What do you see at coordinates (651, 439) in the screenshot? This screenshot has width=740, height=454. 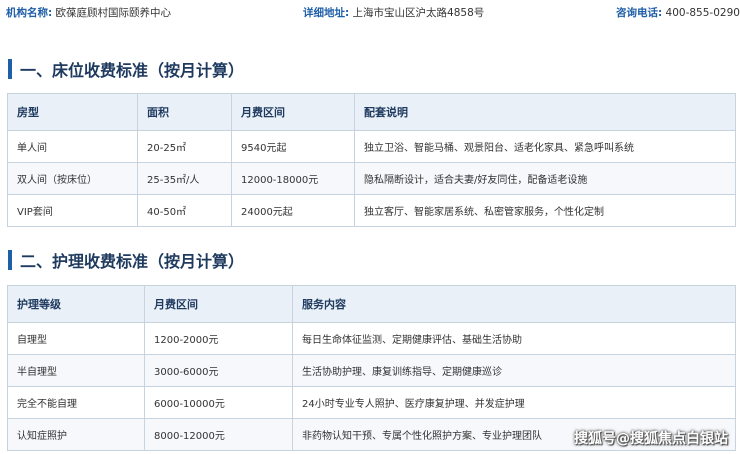 I see `watermark: 搜狐号@搜狐焦点白银站` at bounding box center [651, 439].